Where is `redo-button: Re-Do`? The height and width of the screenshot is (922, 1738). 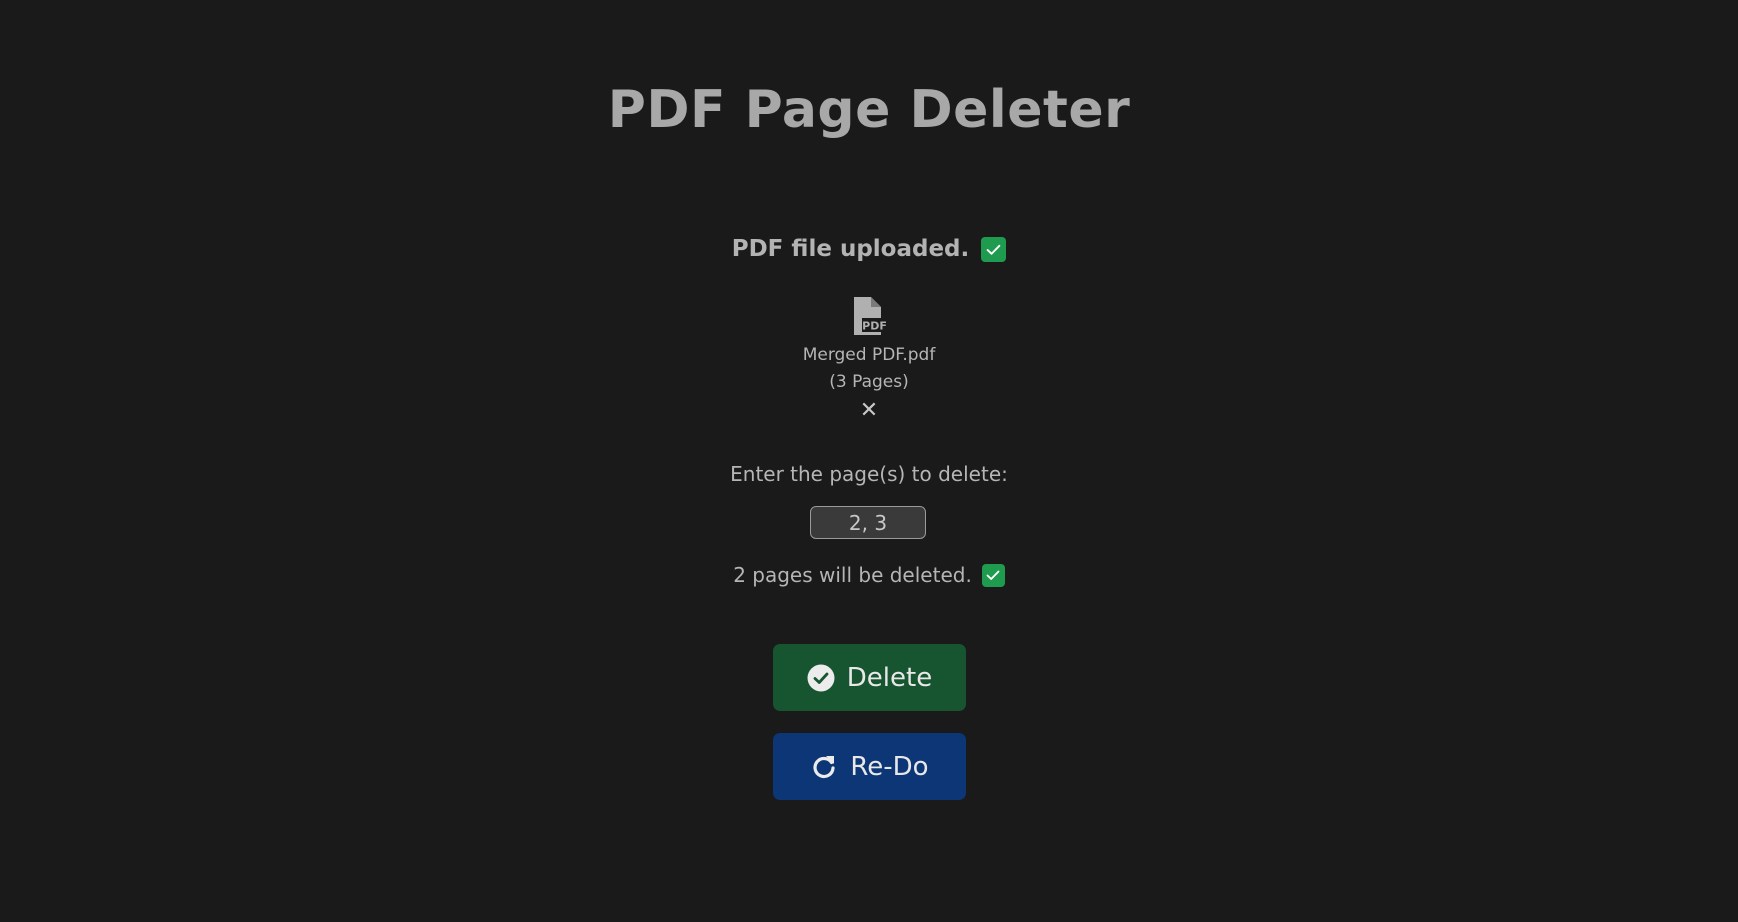
redo-button: Re-Do is located at coordinates (869, 766).